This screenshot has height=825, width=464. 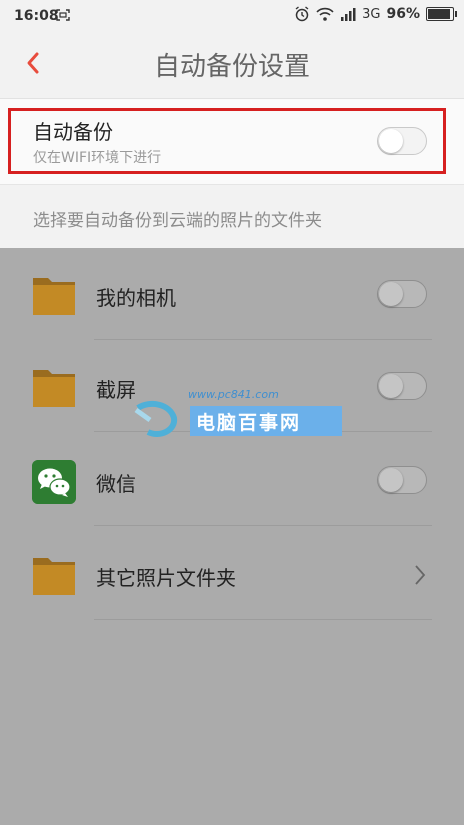 What do you see at coordinates (156, 419) in the screenshot?
I see `watermark-logo` at bounding box center [156, 419].